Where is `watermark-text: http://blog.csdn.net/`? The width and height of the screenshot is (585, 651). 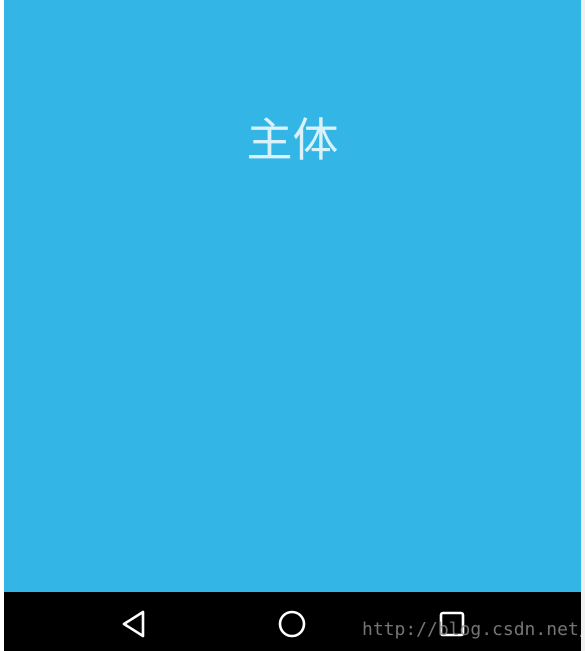 watermark-text: http://blog.csdn.net/ is located at coordinates (473, 629).